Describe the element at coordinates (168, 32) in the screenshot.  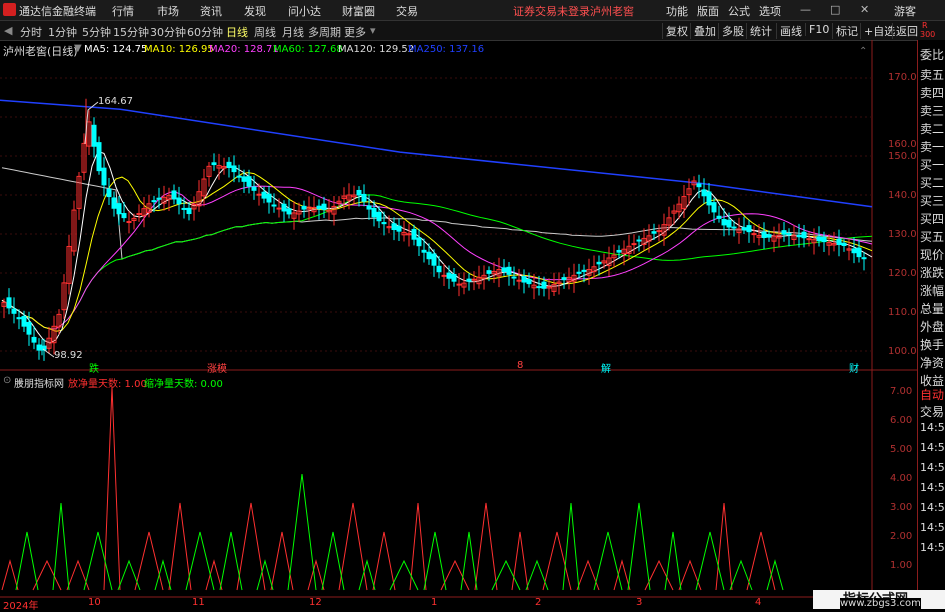
I see `period-30min: 30分钟` at that location.